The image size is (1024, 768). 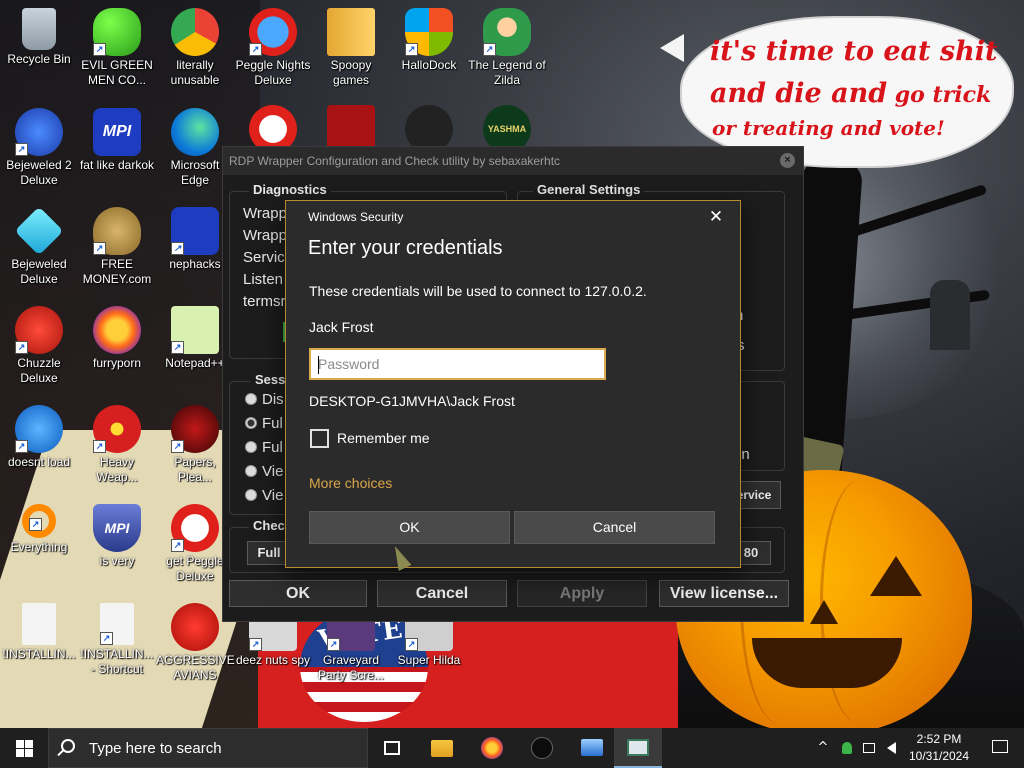 What do you see at coordinates (270, 379) in the screenshot?
I see `session-title: Sess` at bounding box center [270, 379].